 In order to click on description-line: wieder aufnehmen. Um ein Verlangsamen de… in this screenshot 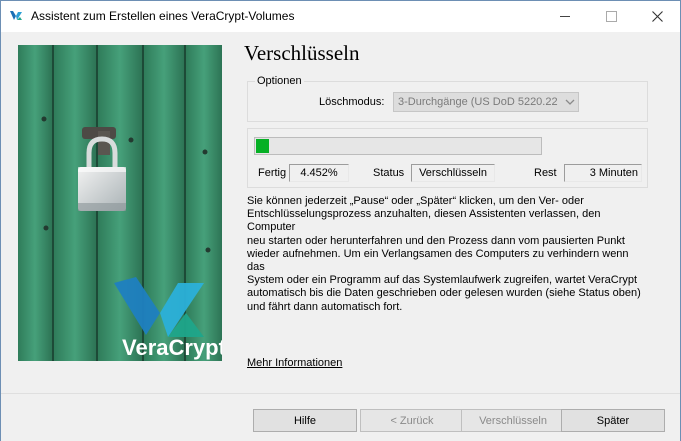, I will do `click(438, 260)`.